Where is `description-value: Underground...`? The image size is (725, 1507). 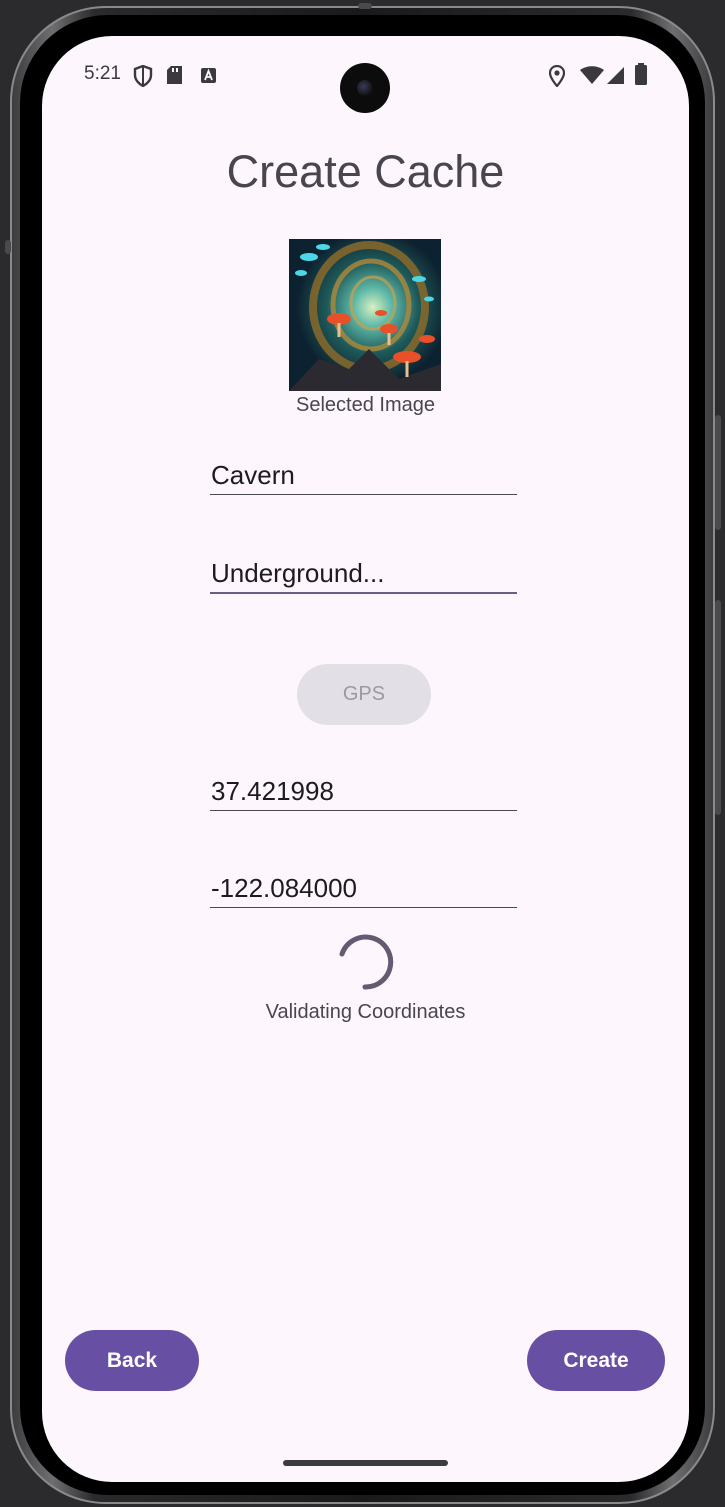
description-value: Underground... is located at coordinates (298, 573).